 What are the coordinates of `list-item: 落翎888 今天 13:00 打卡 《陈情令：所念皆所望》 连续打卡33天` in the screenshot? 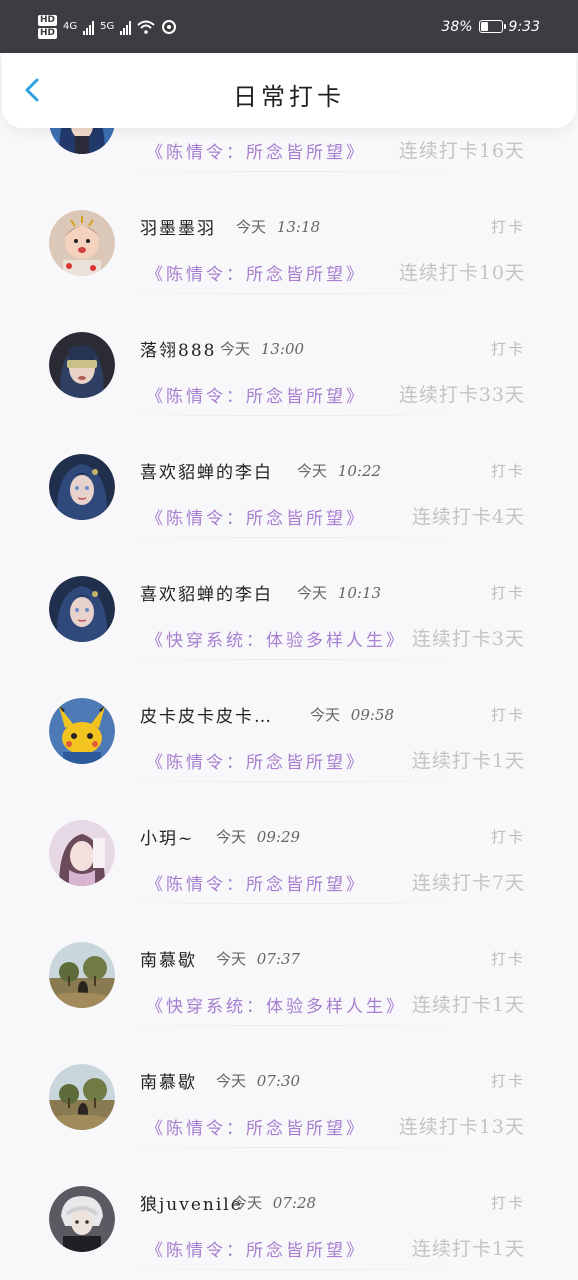 It's located at (289, 355).